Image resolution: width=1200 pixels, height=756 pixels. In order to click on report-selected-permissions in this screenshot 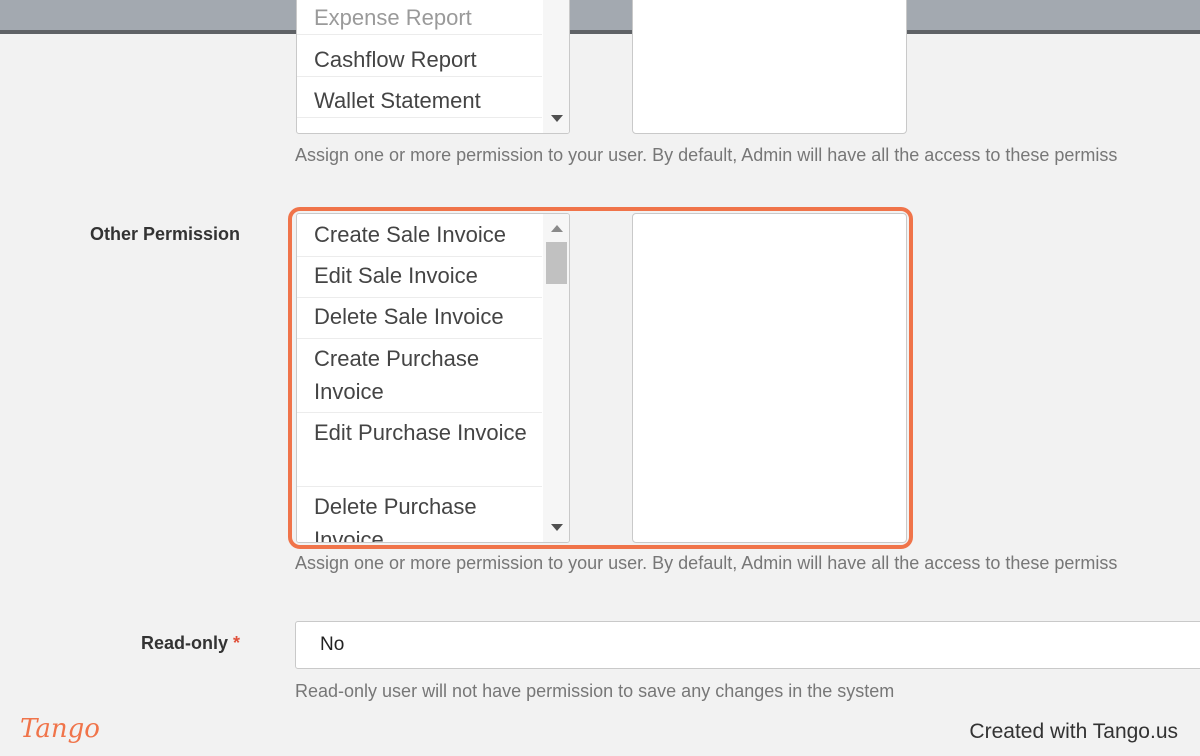, I will do `click(769, 67)`.